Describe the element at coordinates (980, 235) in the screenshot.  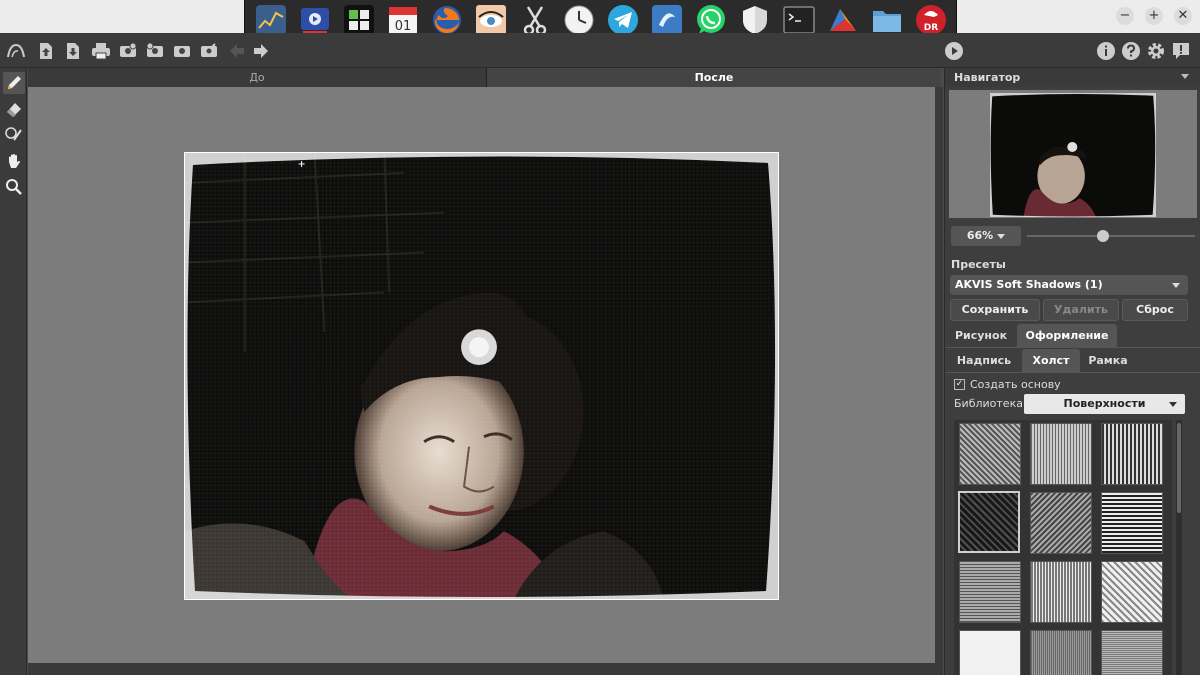
I see `zoom-value: 66%` at that location.